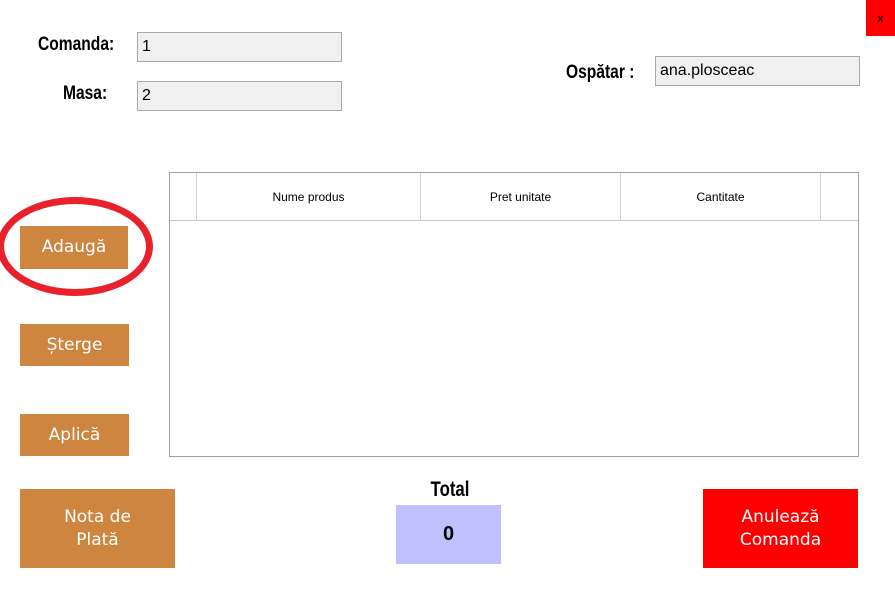 Image resolution: width=895 pixels, height=594 pixels. I want to click on close-icon: x, so click(880, 18).